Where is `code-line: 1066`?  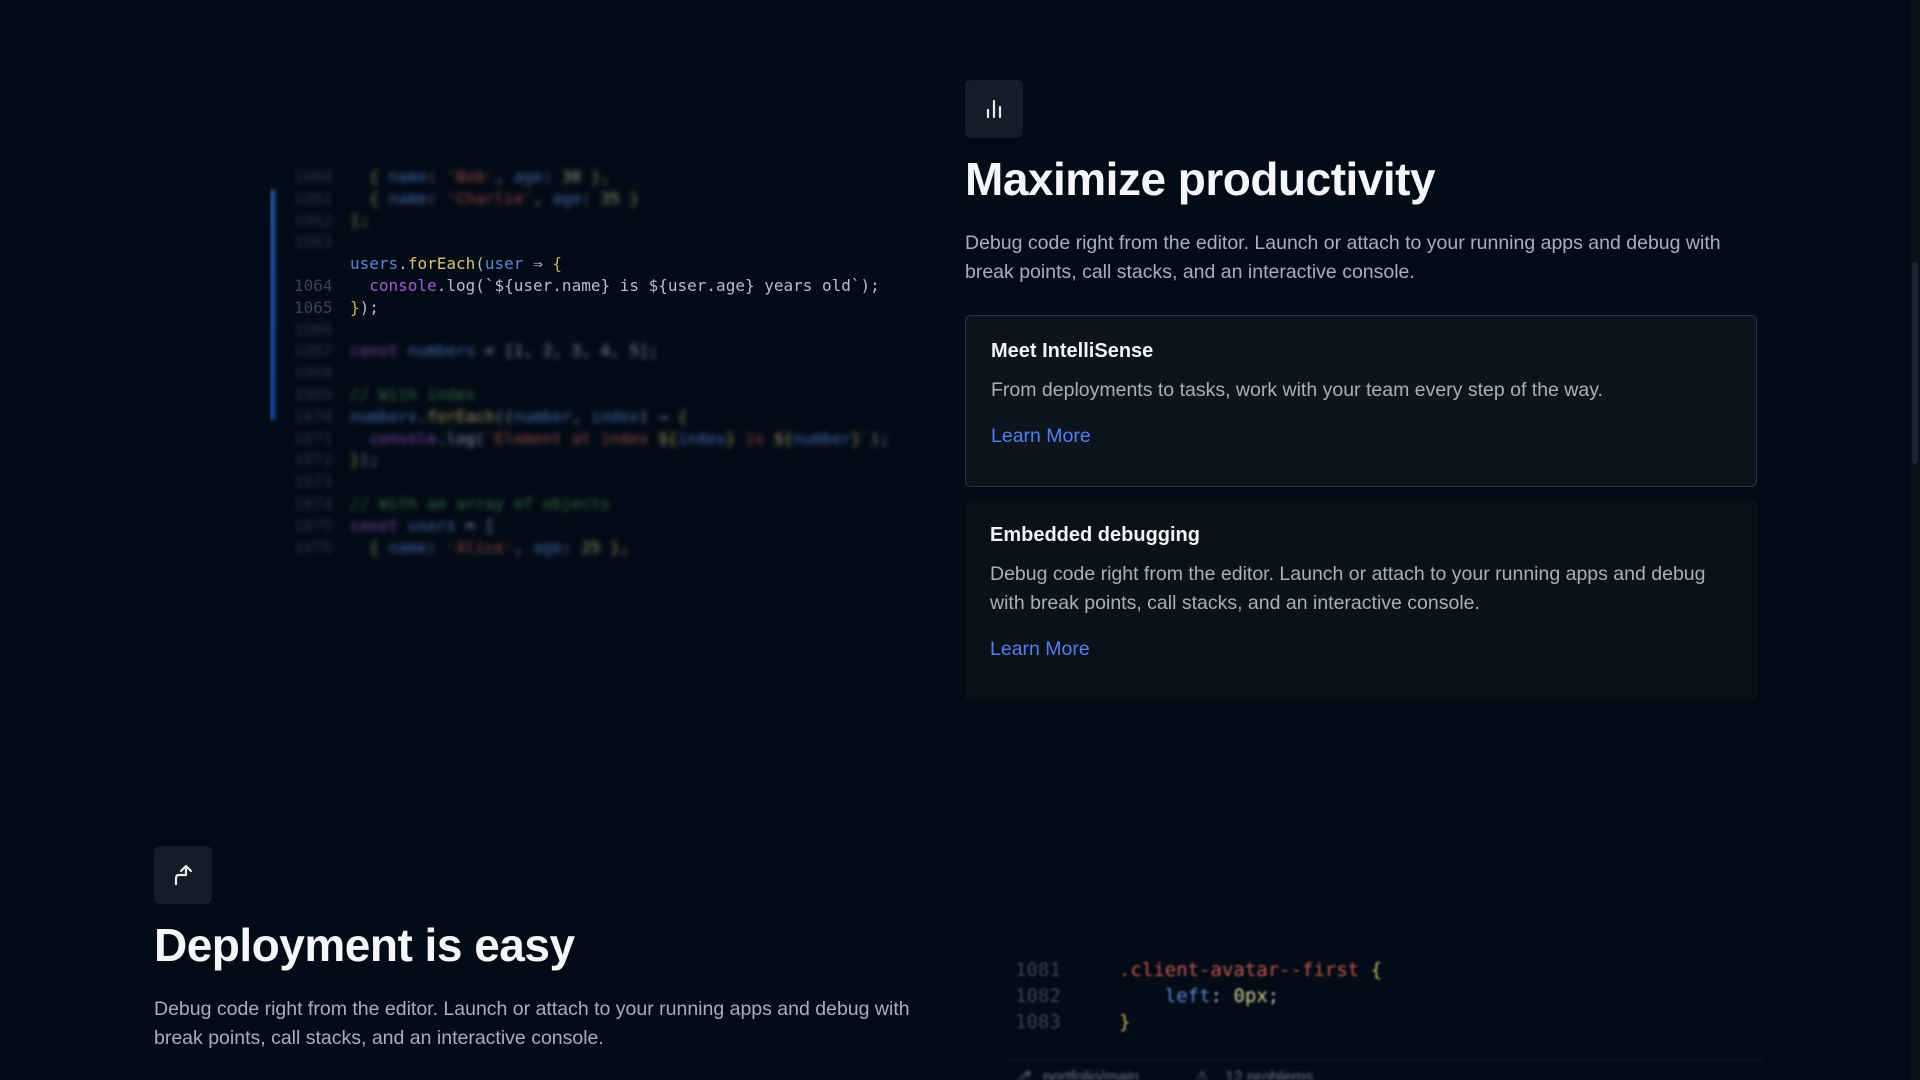 code-line: 1066 is located at coordinates (322, 330).